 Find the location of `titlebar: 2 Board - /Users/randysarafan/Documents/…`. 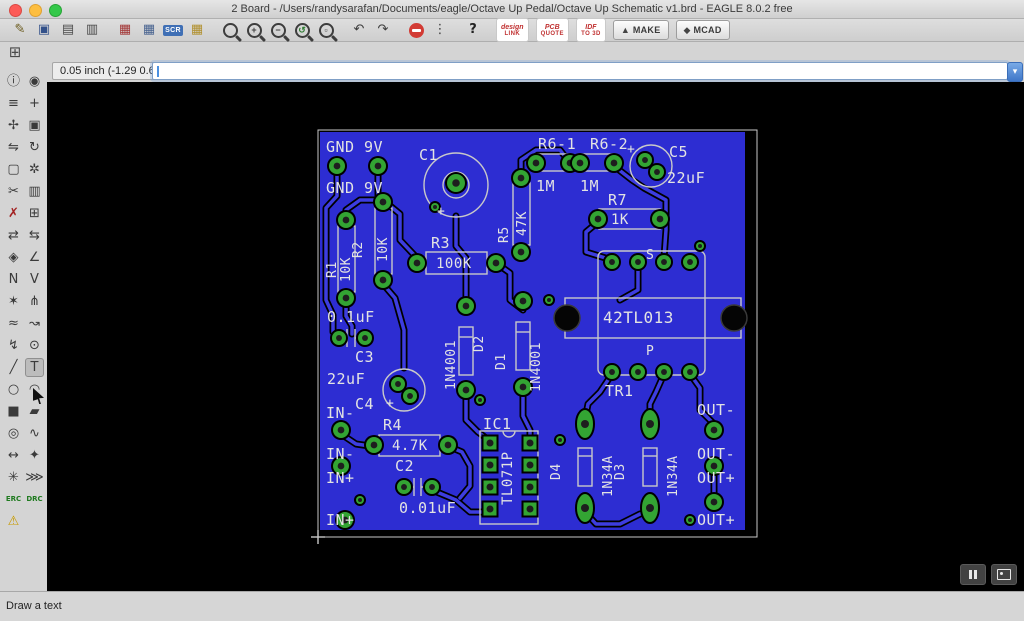

titlebar: 2 Board - /Users/randysarafan/Documents/… is located at coordinates (512, 9).